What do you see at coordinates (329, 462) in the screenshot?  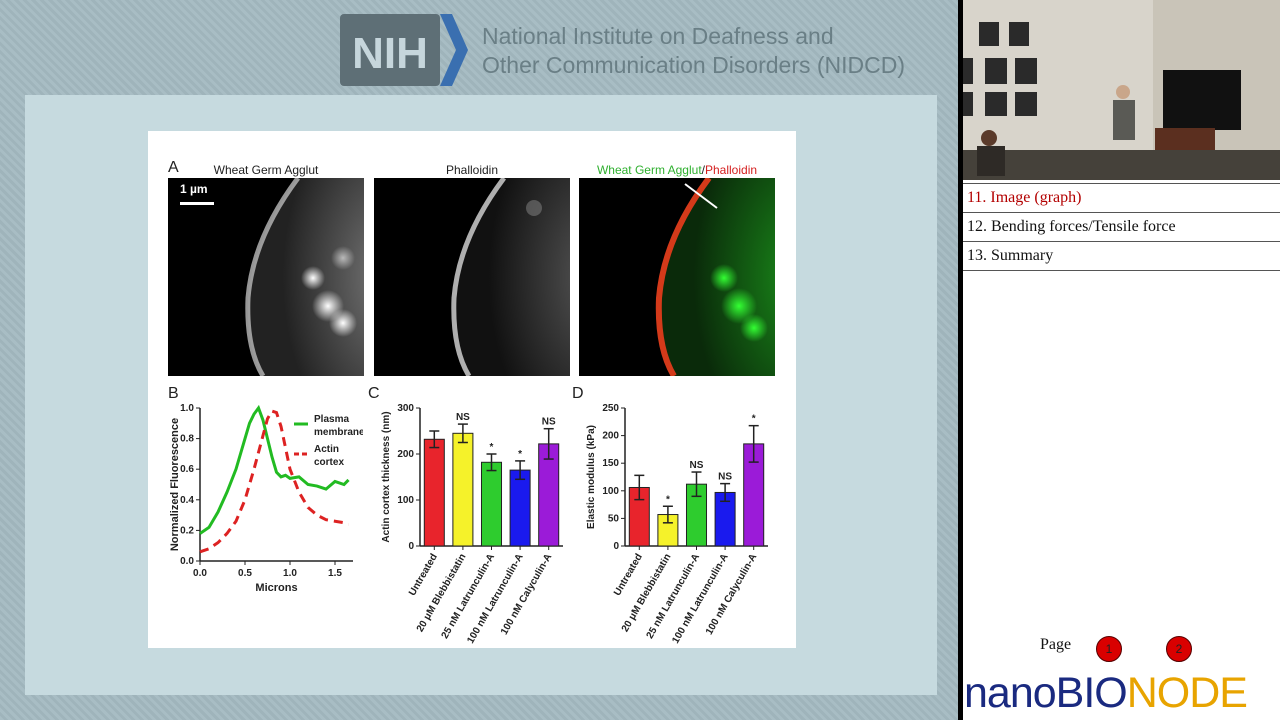 I see `chart-b-legend-label: cortex` at bounding box center [329, 462].